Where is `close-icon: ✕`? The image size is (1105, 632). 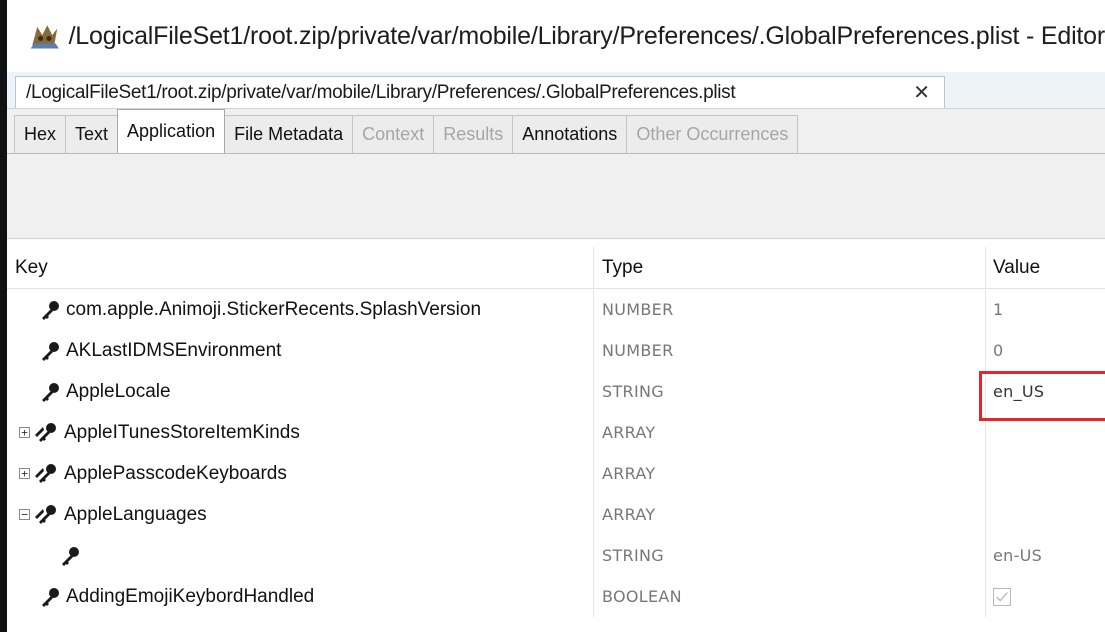
close-icon: ✕ is located at coordinates (921, 92).